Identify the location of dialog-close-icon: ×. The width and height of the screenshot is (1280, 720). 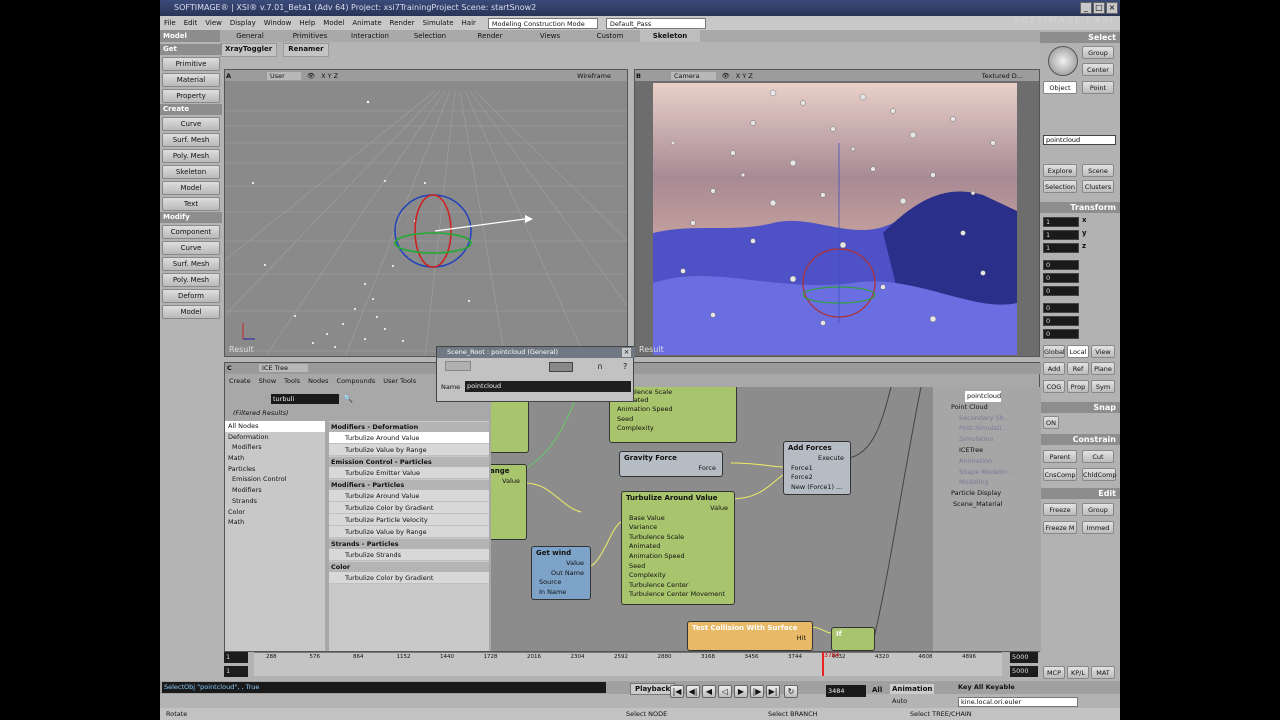
(626, 352).